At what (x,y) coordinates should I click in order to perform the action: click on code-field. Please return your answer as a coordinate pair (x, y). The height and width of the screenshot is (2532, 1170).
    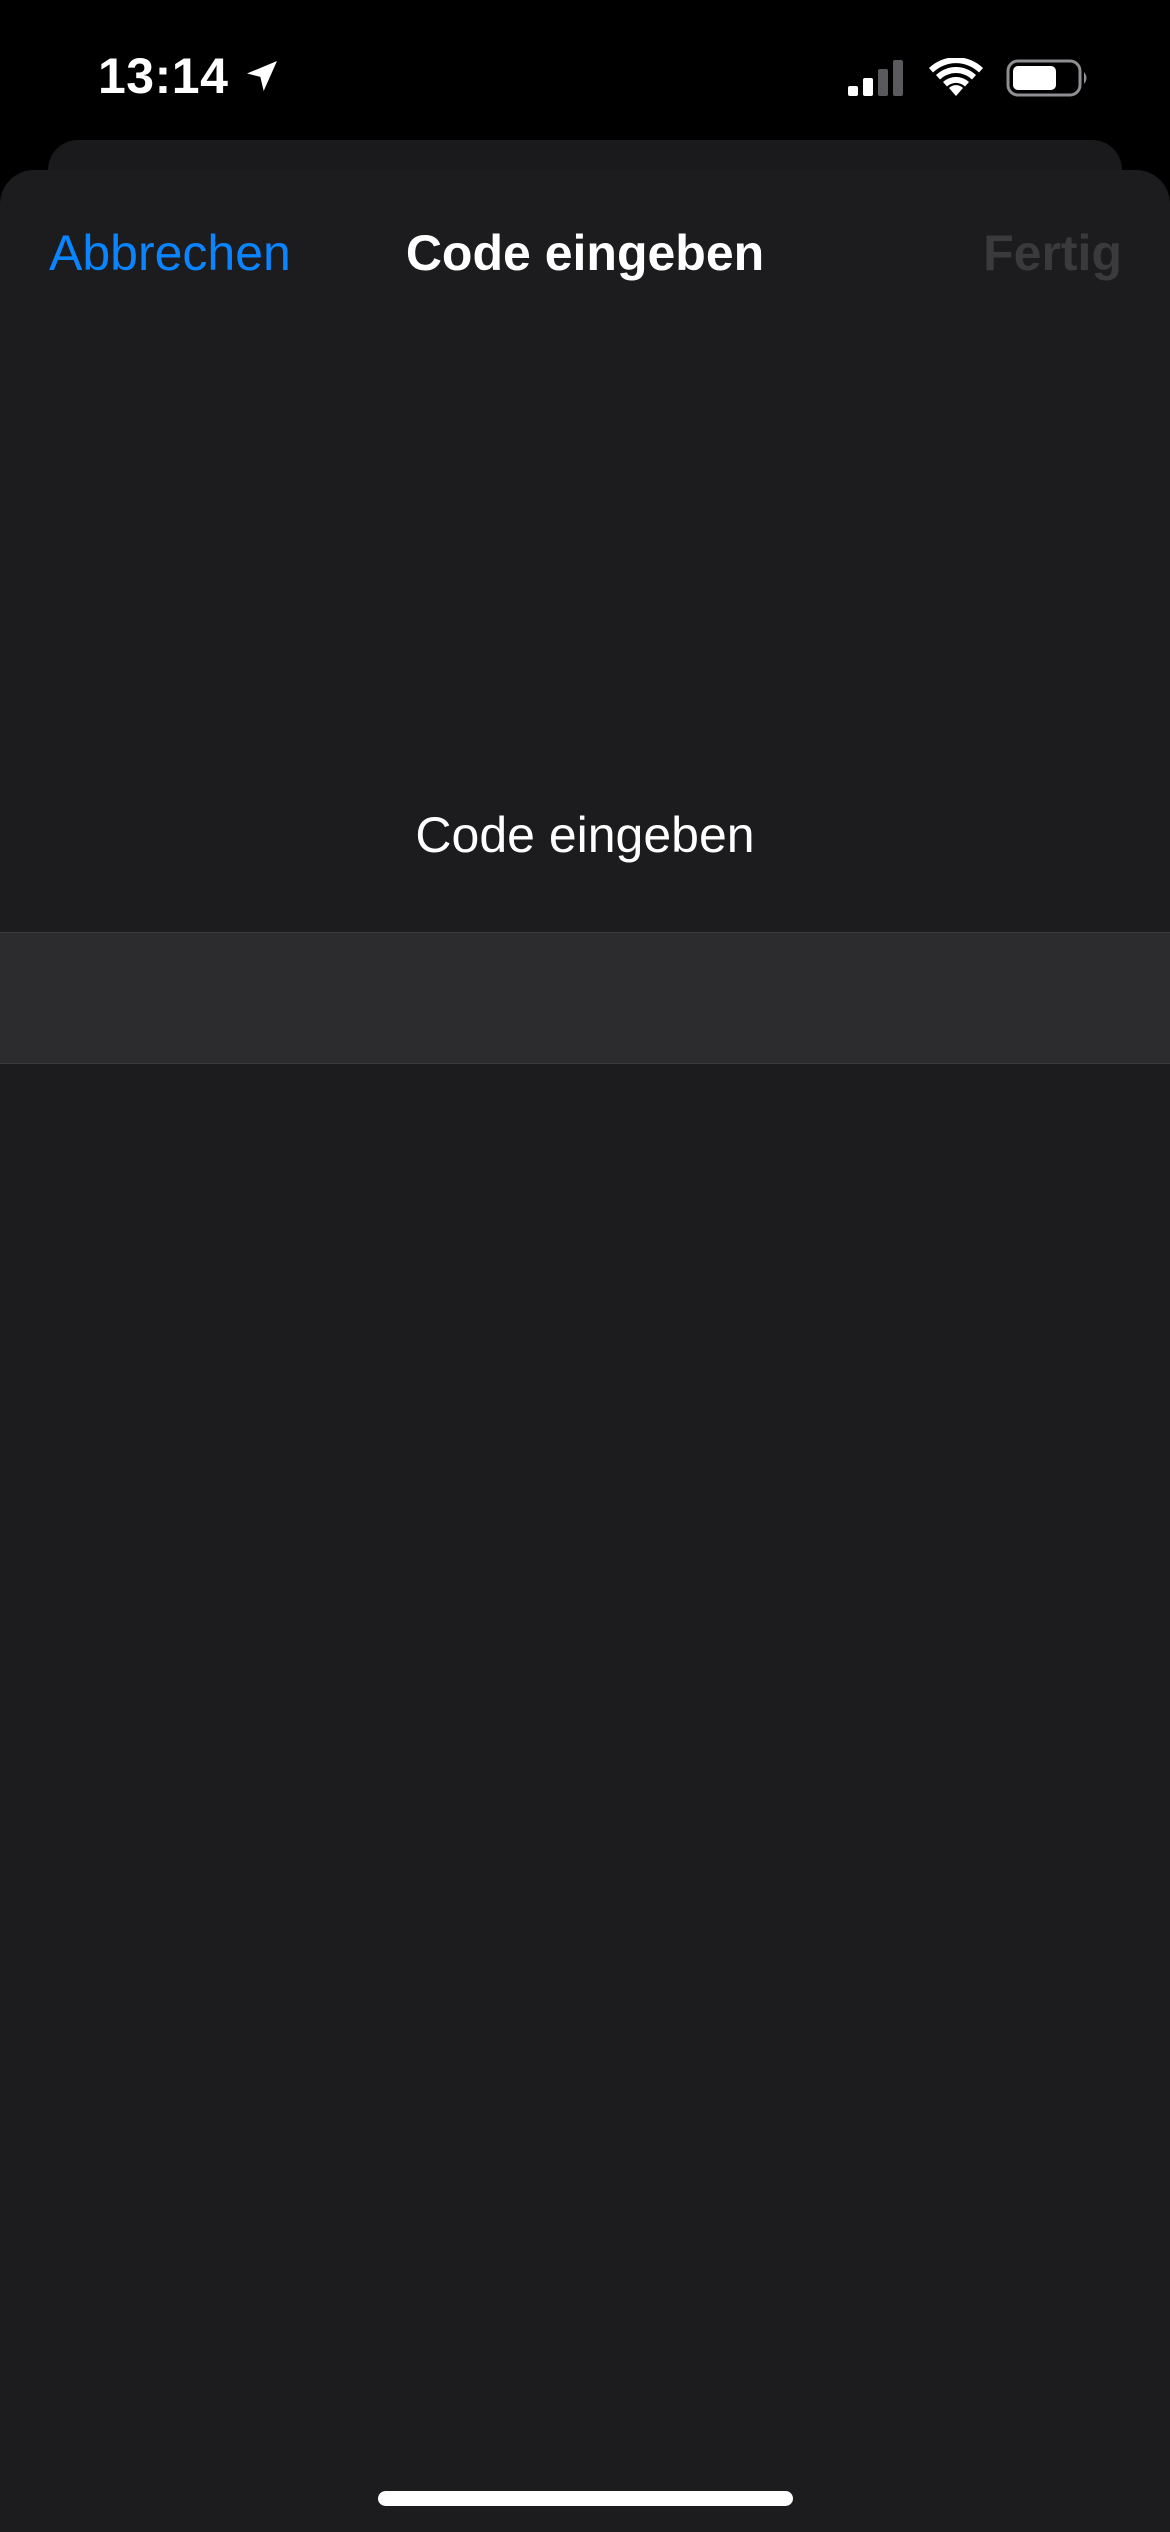
    Looking at the image, I should click on (585, 998).